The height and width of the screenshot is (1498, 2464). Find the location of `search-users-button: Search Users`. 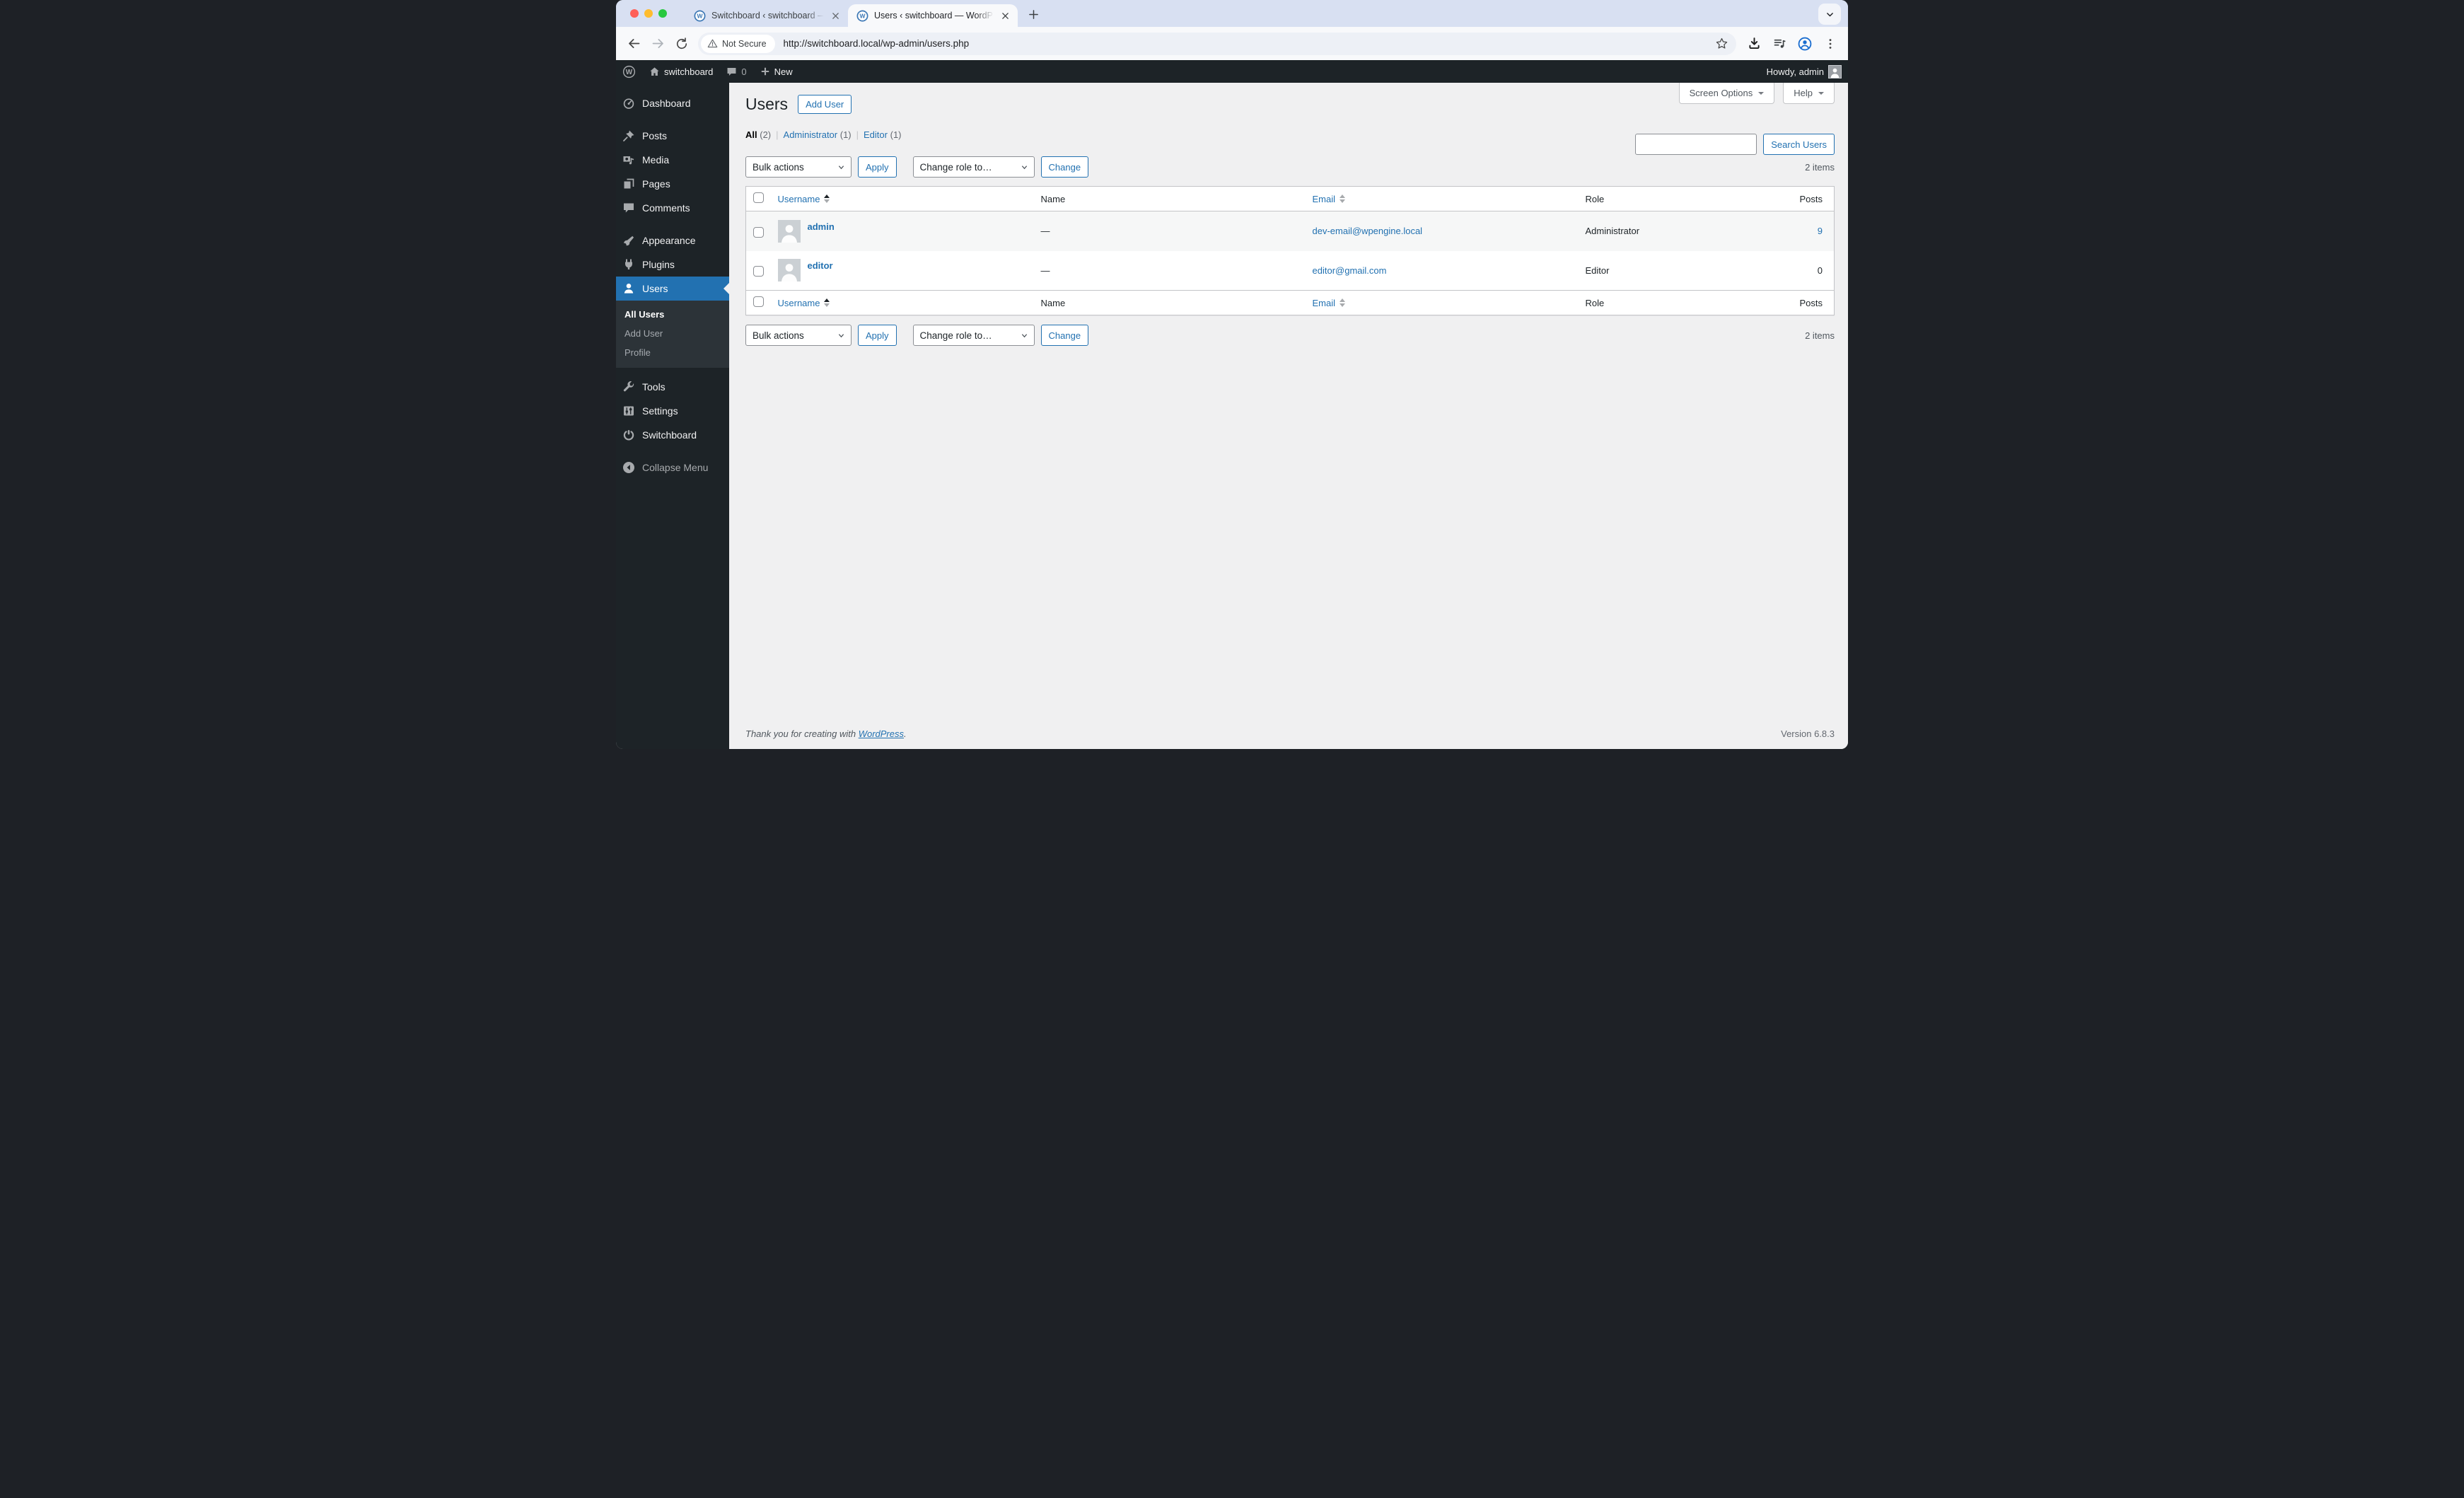

search-users-button: Search Users is located at coordinates (1799, 144).